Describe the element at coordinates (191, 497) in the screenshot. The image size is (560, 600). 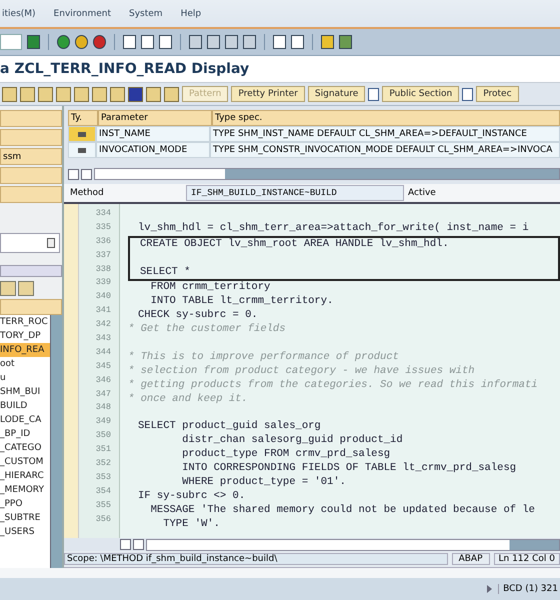
I see `code-line: IF sy-subrc <> 0.` at that location.